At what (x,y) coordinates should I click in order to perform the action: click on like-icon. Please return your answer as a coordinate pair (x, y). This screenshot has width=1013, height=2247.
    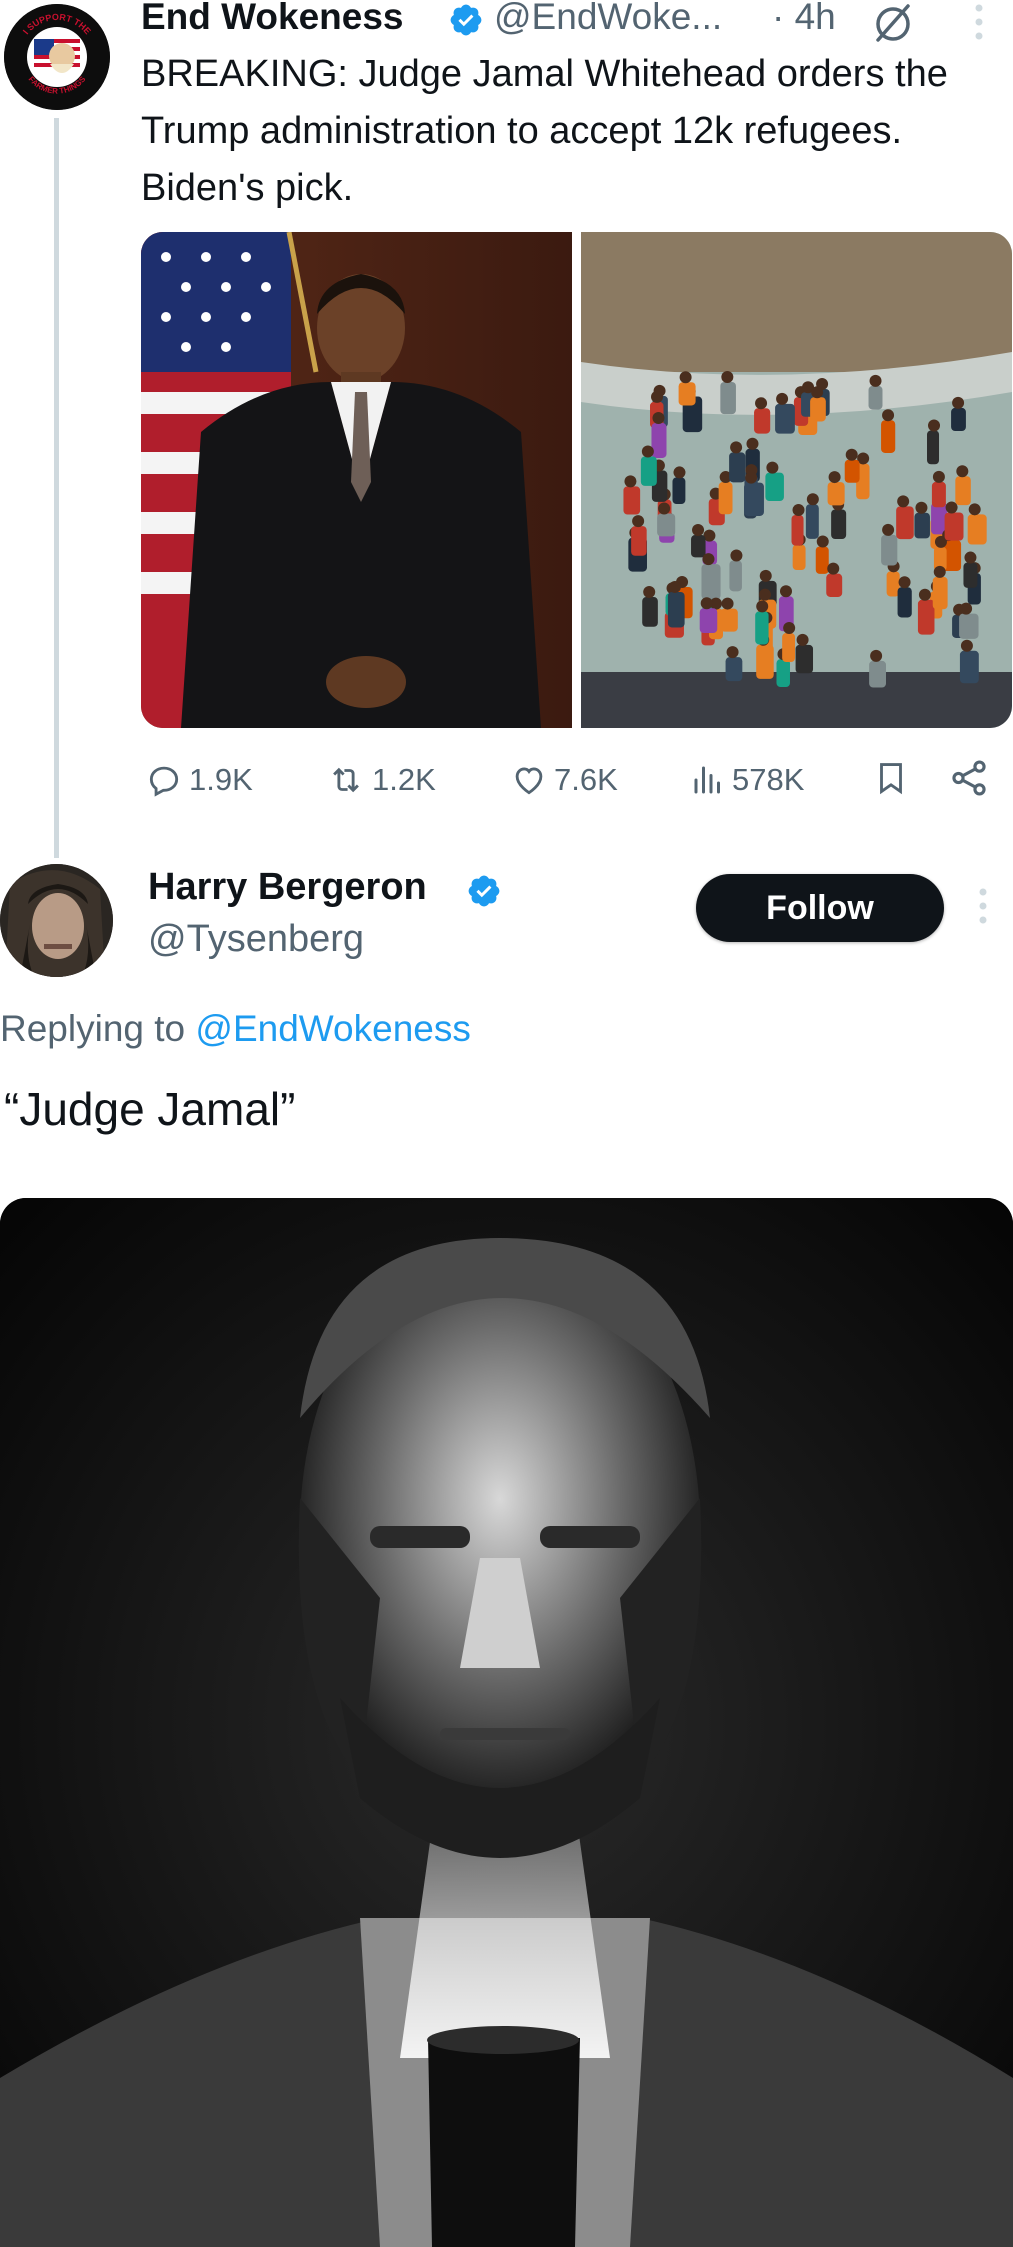
    Looking at the image, I should click on (529, 781).